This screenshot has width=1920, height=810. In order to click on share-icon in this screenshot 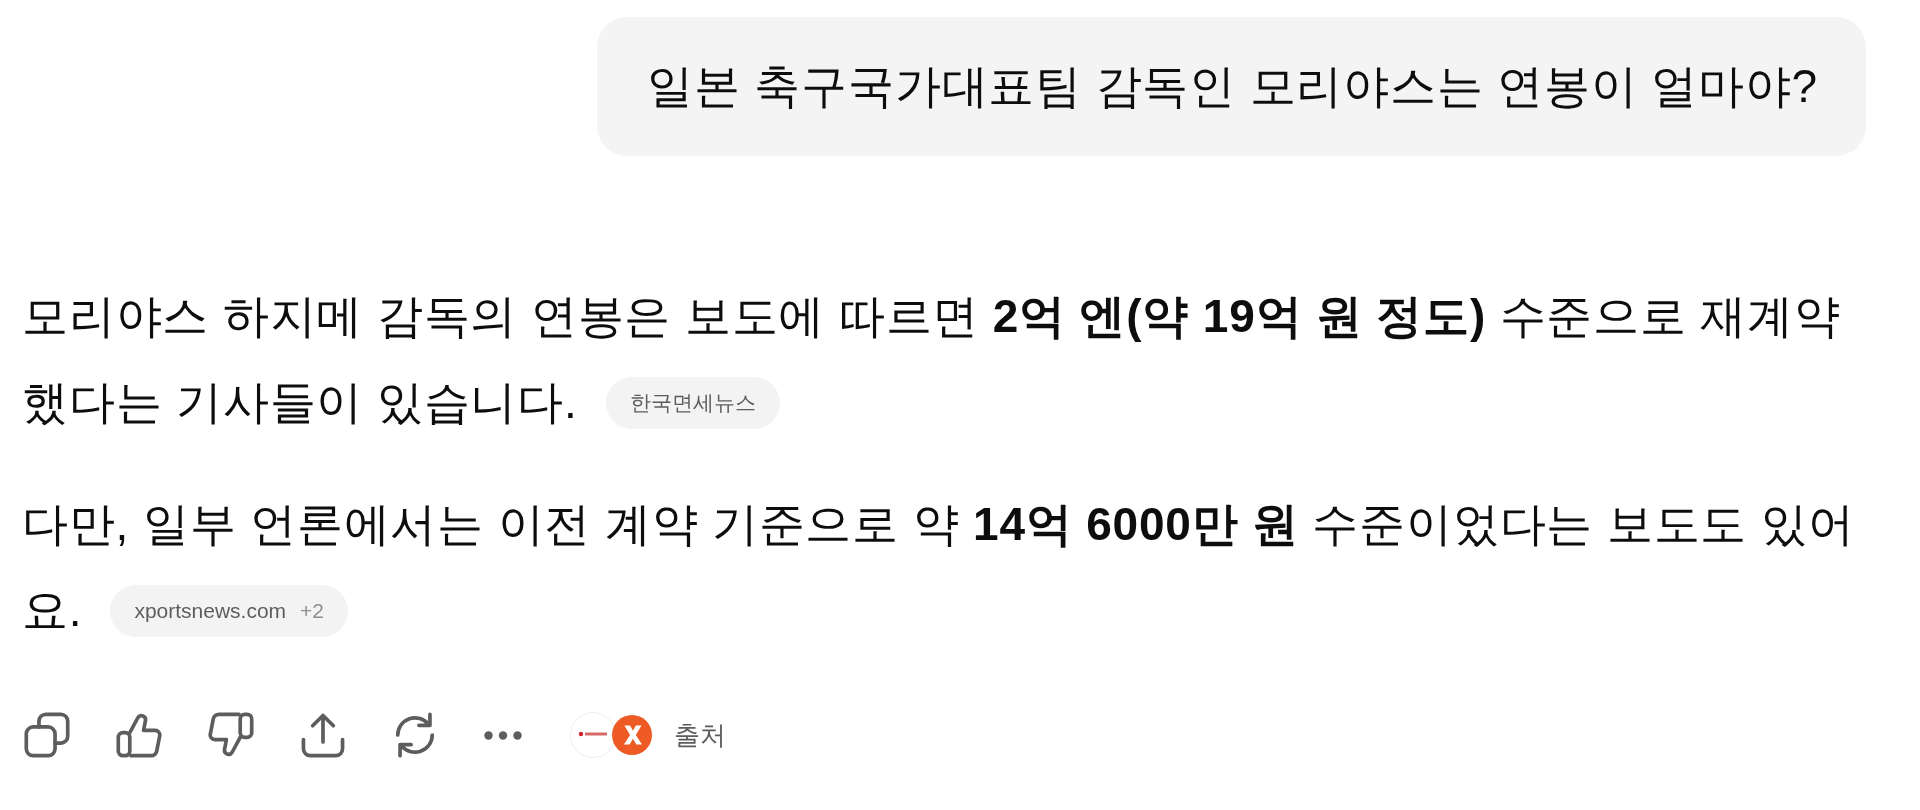, I will do `click(323, 735)`.